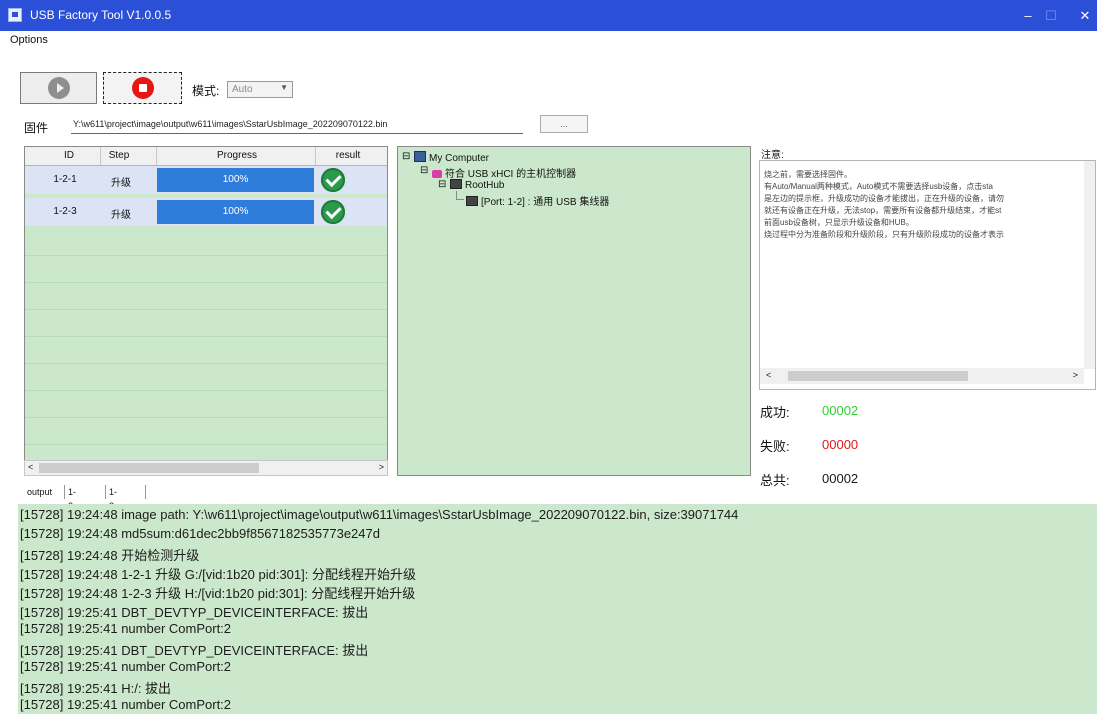 Image resolution: width=1097 pixels, height=714 pixels. What do you see at coordinates (101, 15) in the screenshot?
I see `window-title: USB Factory Tool V1.0.0.5` at bounding box center [101, 15].